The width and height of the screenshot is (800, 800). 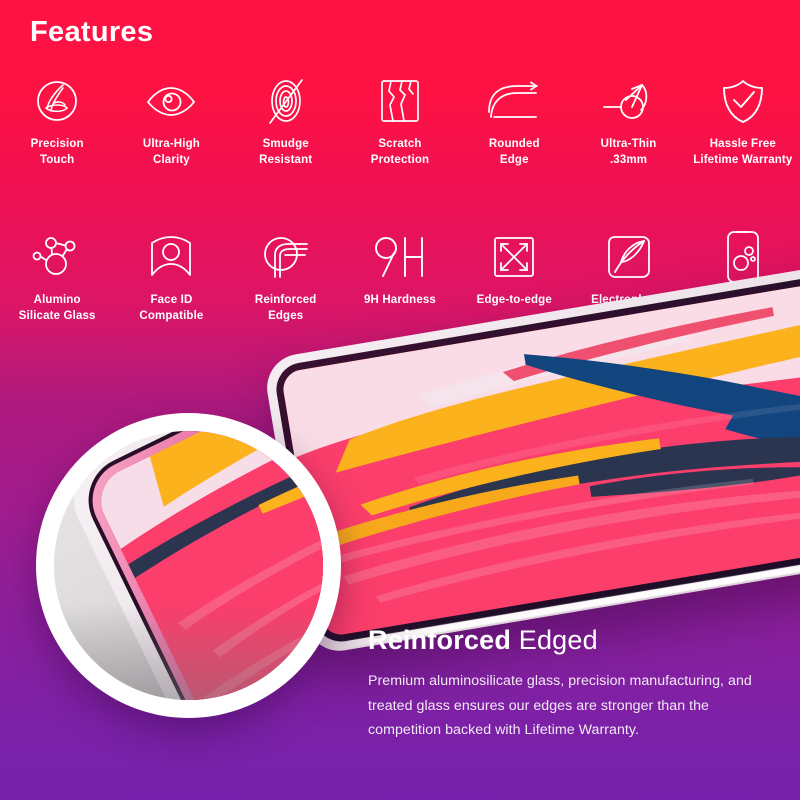 I want to click on magnifier-view, so click(x=188, y=565).